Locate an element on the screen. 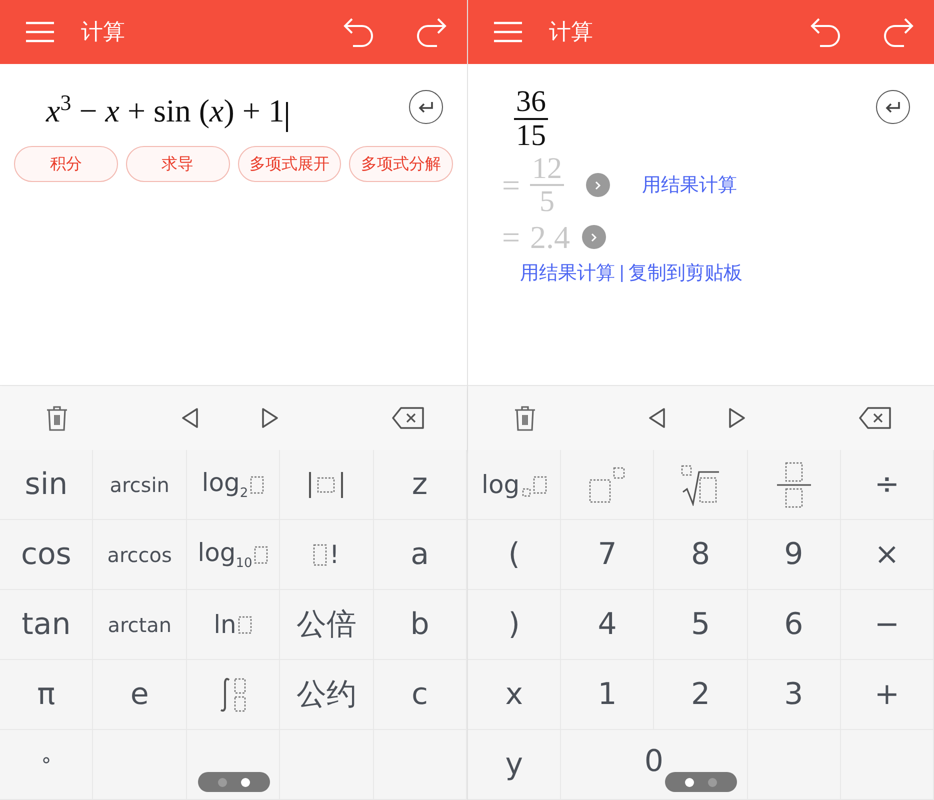 Image resolution: width=934 pixels, height=800 pixels. root-icon is located at coordinates (700, 485).